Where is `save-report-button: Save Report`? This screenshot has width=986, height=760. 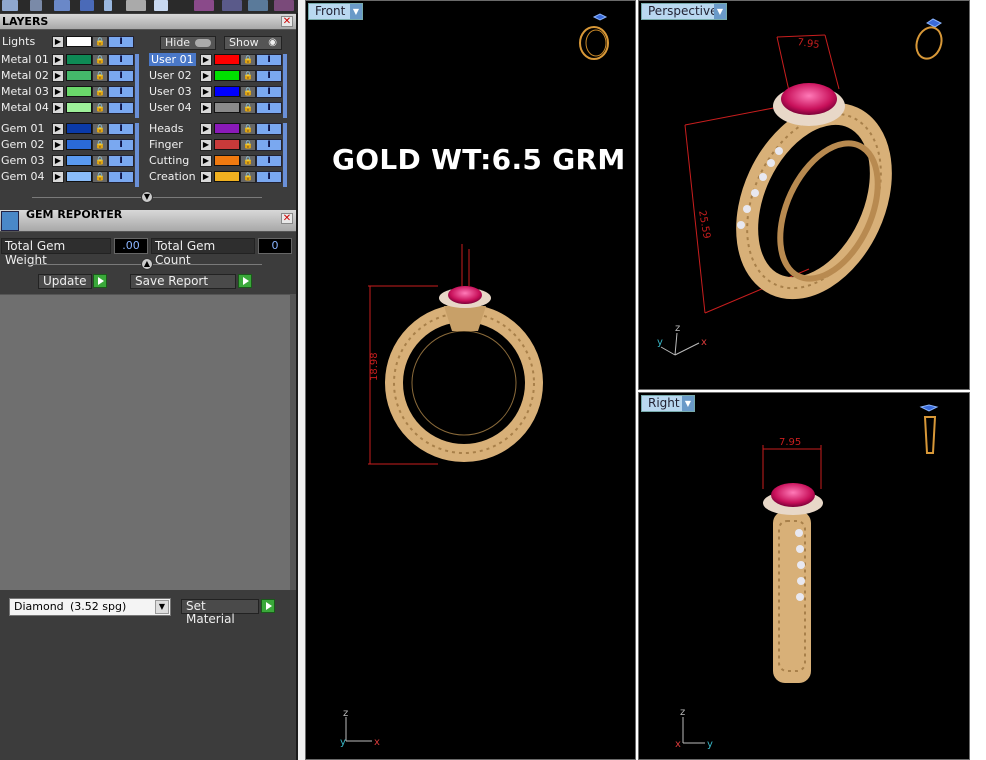
save-report-button: Save Report is located at coordinates (183, 281).